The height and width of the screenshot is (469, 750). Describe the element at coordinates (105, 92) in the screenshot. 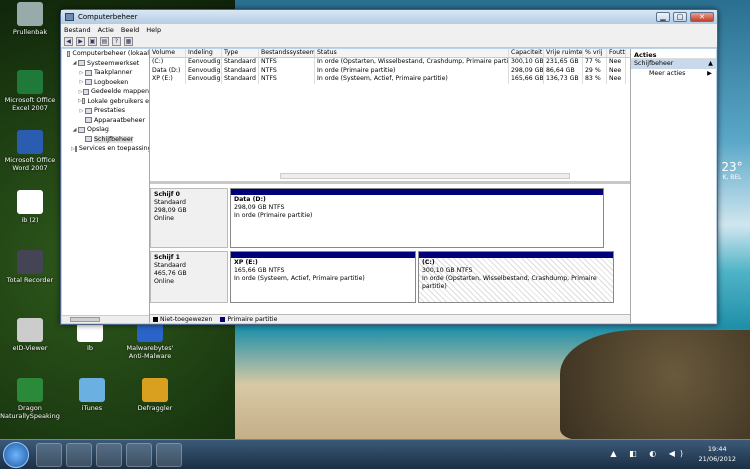

I see `tree-node: ▷ Gedeelde mappen` at that location.